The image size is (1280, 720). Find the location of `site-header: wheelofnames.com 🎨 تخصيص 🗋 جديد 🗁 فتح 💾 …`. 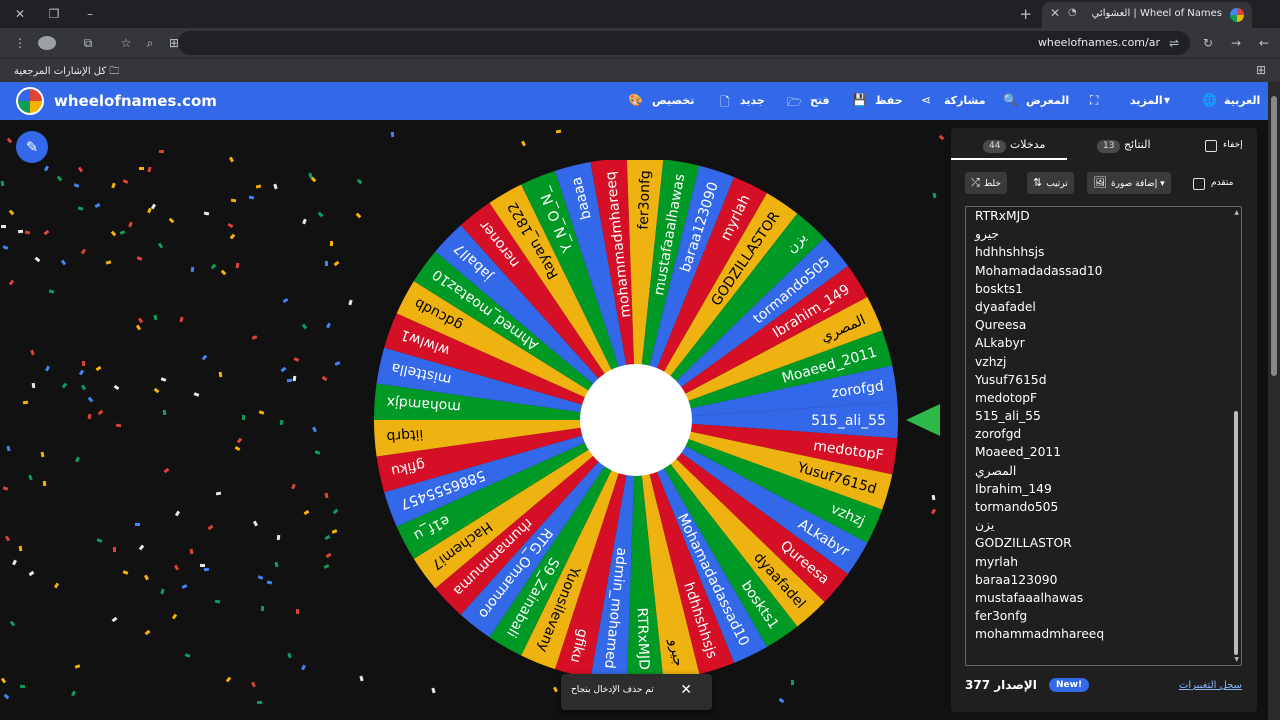

site-header: wheelofnames.com 🎨 تخصيص 🗋 جديد 🗁 فتح 💾 … is located at coordinates (634, 101).